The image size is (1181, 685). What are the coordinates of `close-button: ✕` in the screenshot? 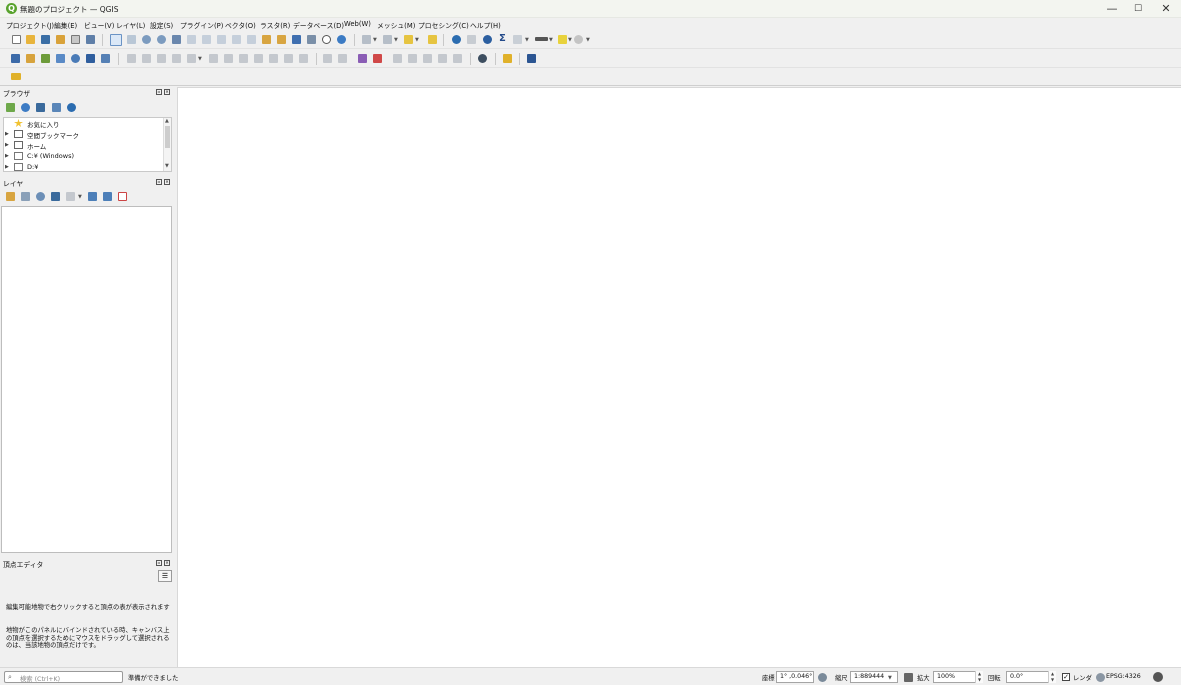 It's located at (1166, 9).